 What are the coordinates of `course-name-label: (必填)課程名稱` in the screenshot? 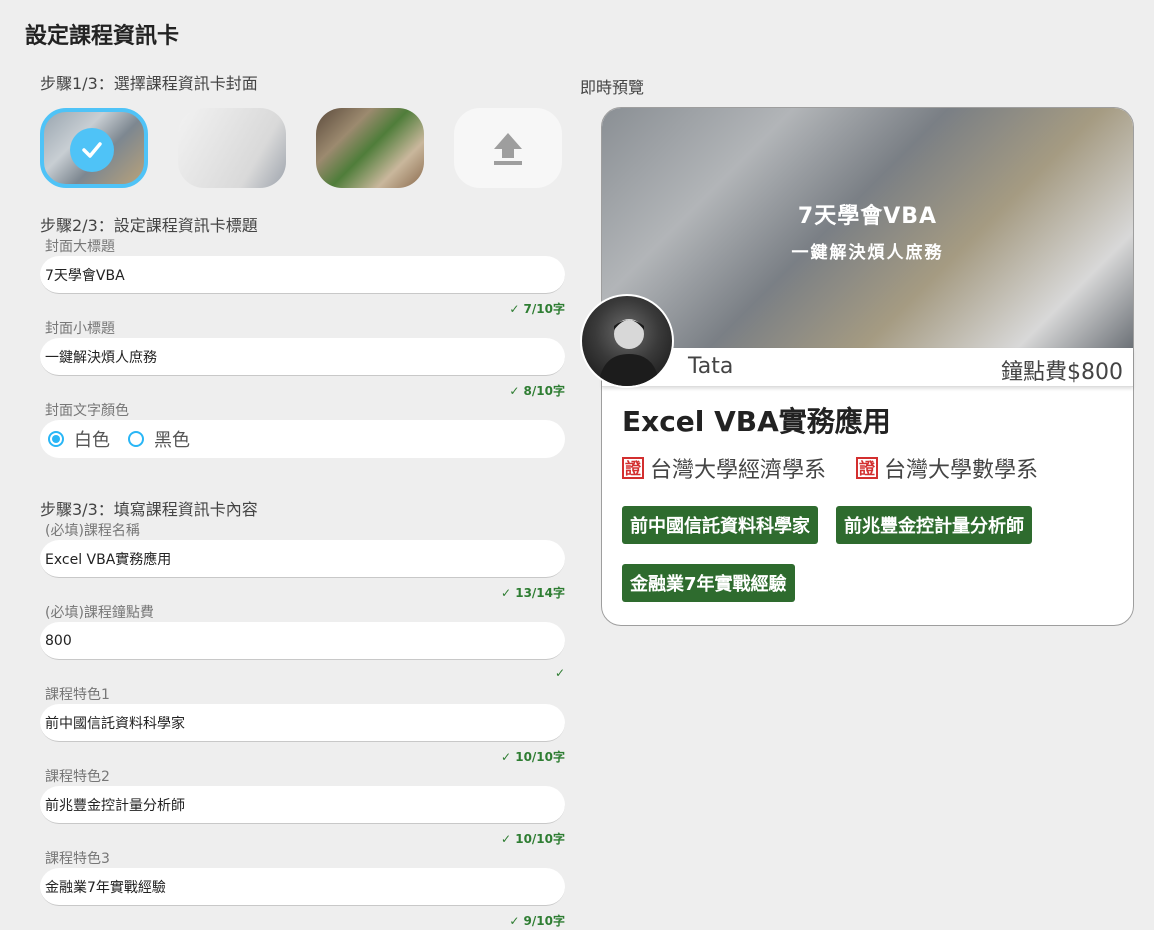 It's located at (92, 531).